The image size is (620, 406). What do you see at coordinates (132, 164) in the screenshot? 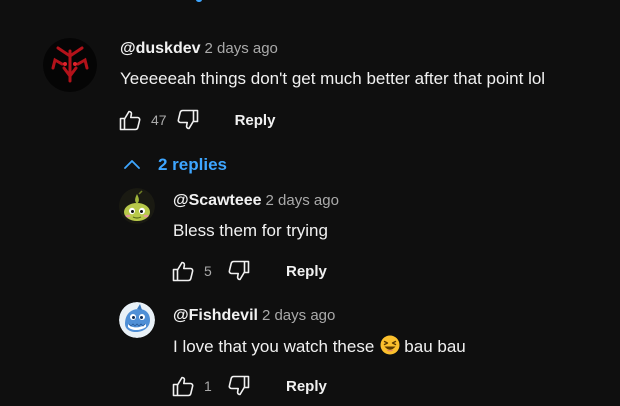
I see `chevron-up-icon` at bounding box center [132, 164].